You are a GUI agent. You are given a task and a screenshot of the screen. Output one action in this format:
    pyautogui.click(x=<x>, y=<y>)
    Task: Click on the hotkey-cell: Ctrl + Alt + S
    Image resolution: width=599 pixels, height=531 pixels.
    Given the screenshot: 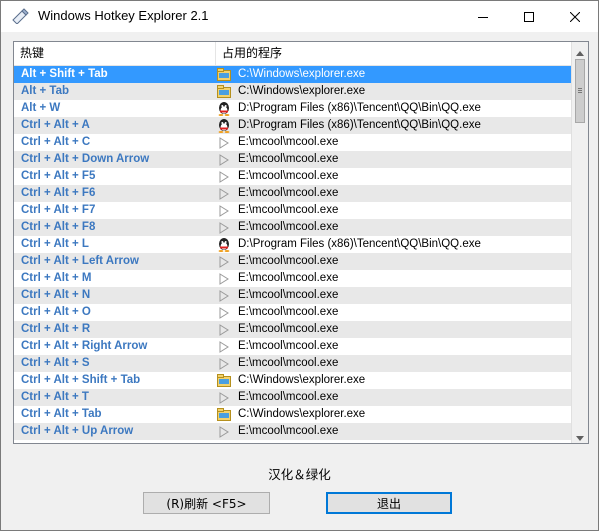 What is the action you would take?
    pyautogui.click(x=55, y=363)
    